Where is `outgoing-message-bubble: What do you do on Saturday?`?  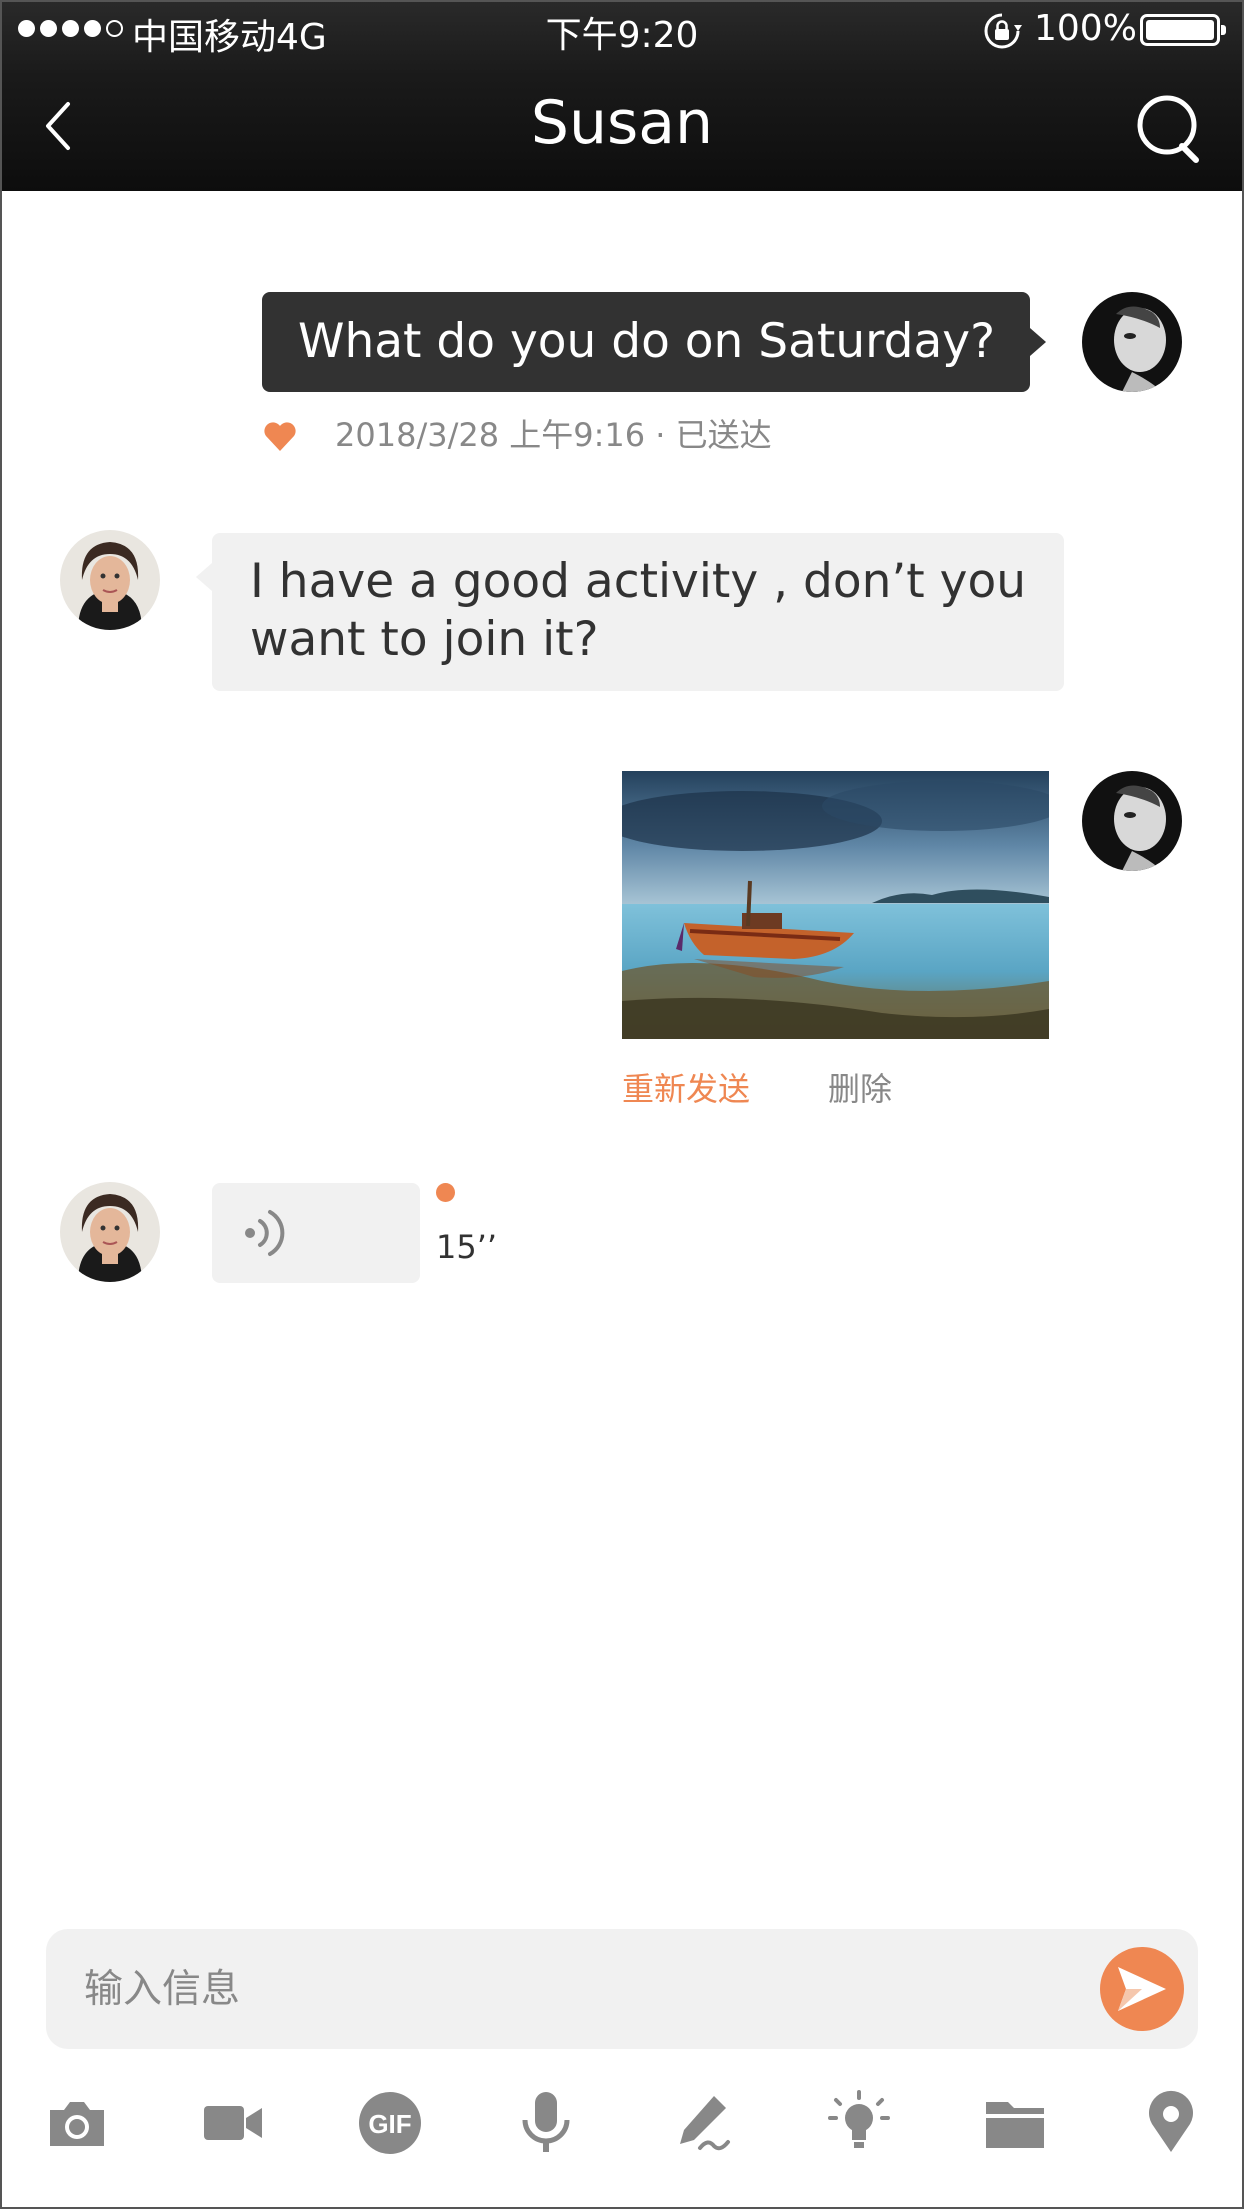 outgoing-message-bubble: What do you do on Saturday? is located at coordinates (654, 342).